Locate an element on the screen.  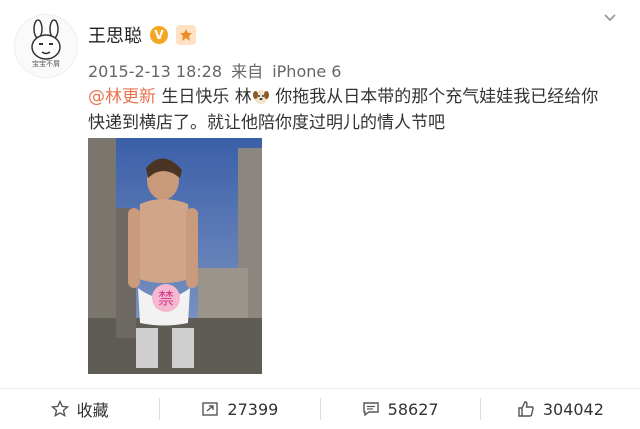
comment-icon is located at coordinates (370, 409).